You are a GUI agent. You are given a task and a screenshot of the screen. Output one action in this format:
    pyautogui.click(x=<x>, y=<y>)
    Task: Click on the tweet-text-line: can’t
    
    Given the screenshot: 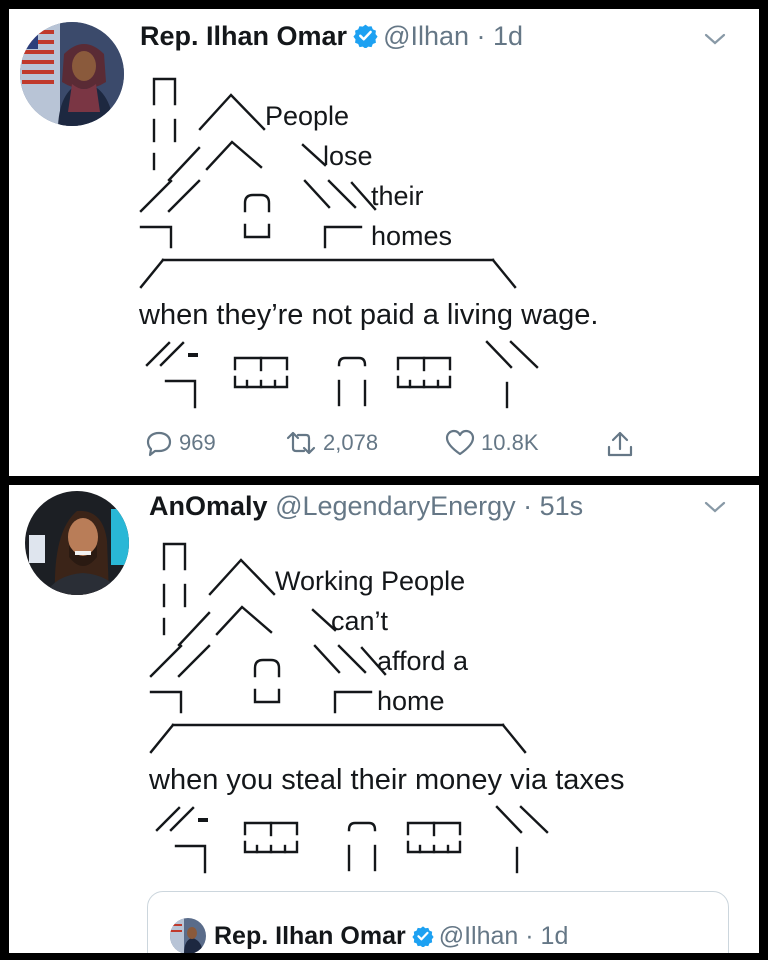 What is the action you would take?
    pyautogui.click(x=360, y=621)
    